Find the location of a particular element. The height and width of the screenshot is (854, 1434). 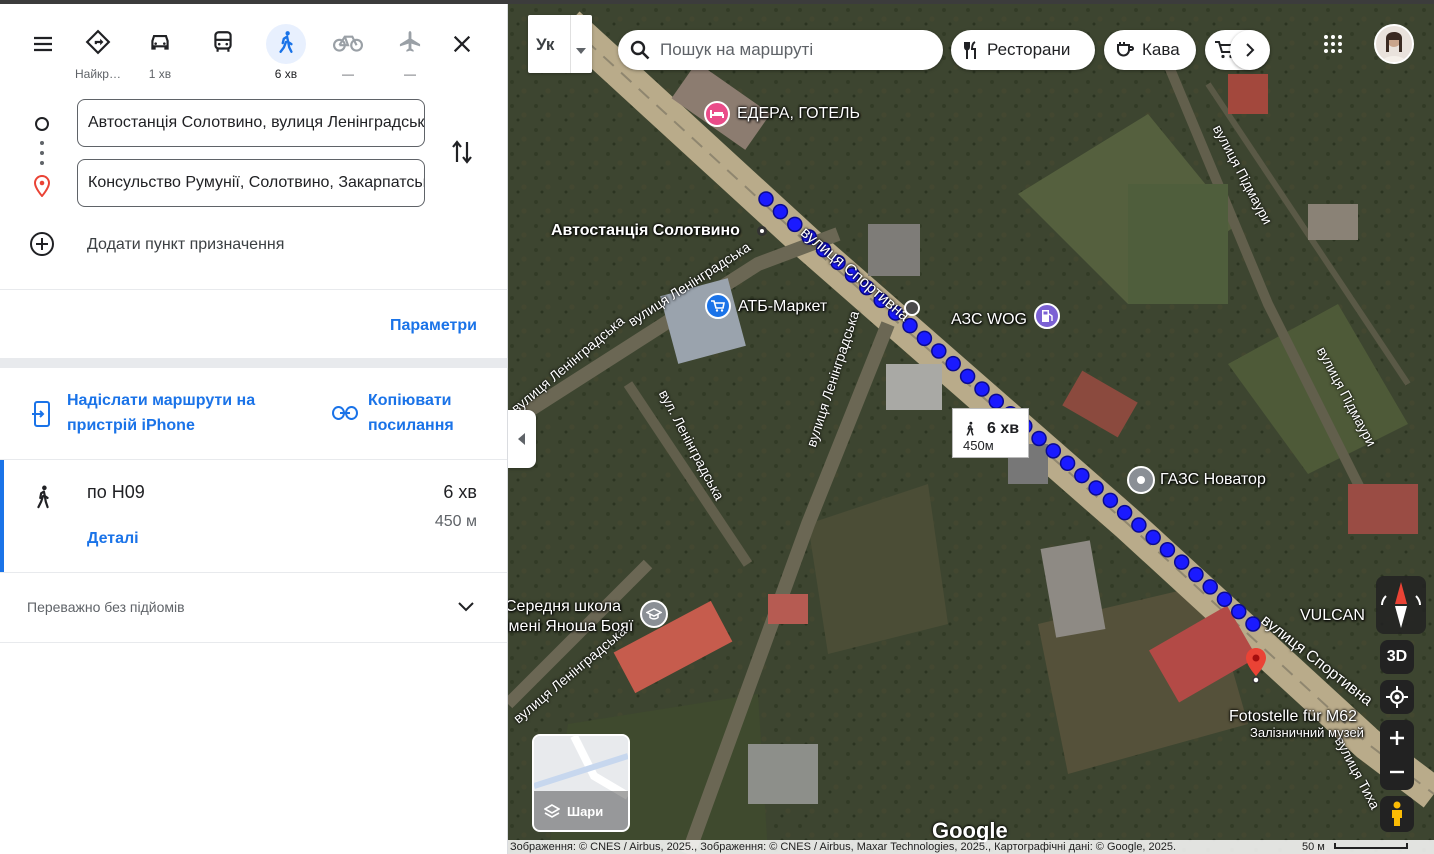

plus-icon is located at coordinates (1397, 738).